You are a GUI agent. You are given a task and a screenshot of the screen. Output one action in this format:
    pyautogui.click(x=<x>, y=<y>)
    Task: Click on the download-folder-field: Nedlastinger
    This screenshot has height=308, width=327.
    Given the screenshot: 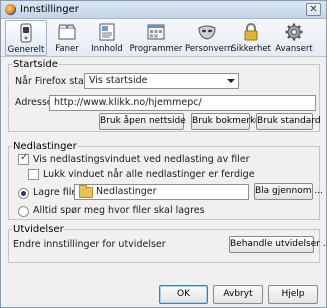 What is the action you would take?
    pyautogui.click(x=161, y=192)
    